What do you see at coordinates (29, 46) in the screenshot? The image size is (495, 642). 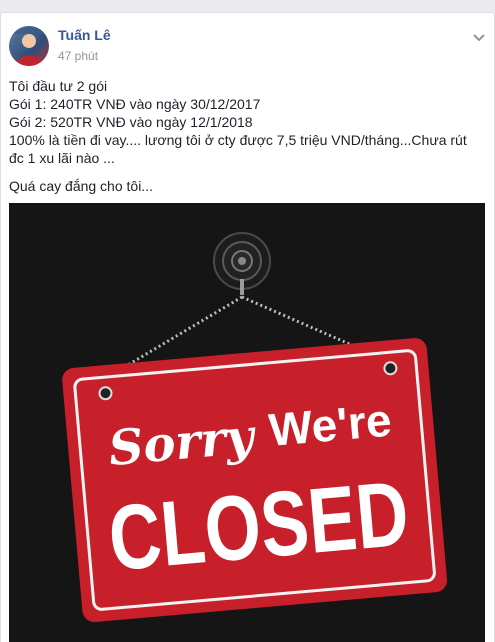 I see `avatar` at bounding box center [29, 46].